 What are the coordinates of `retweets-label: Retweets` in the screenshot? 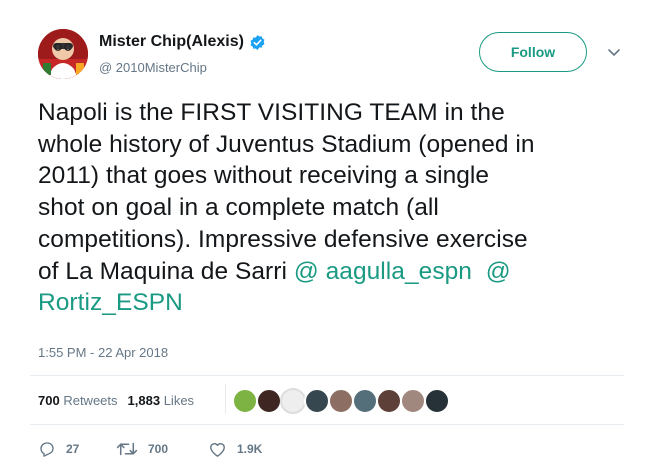 It's located at (90, 400).